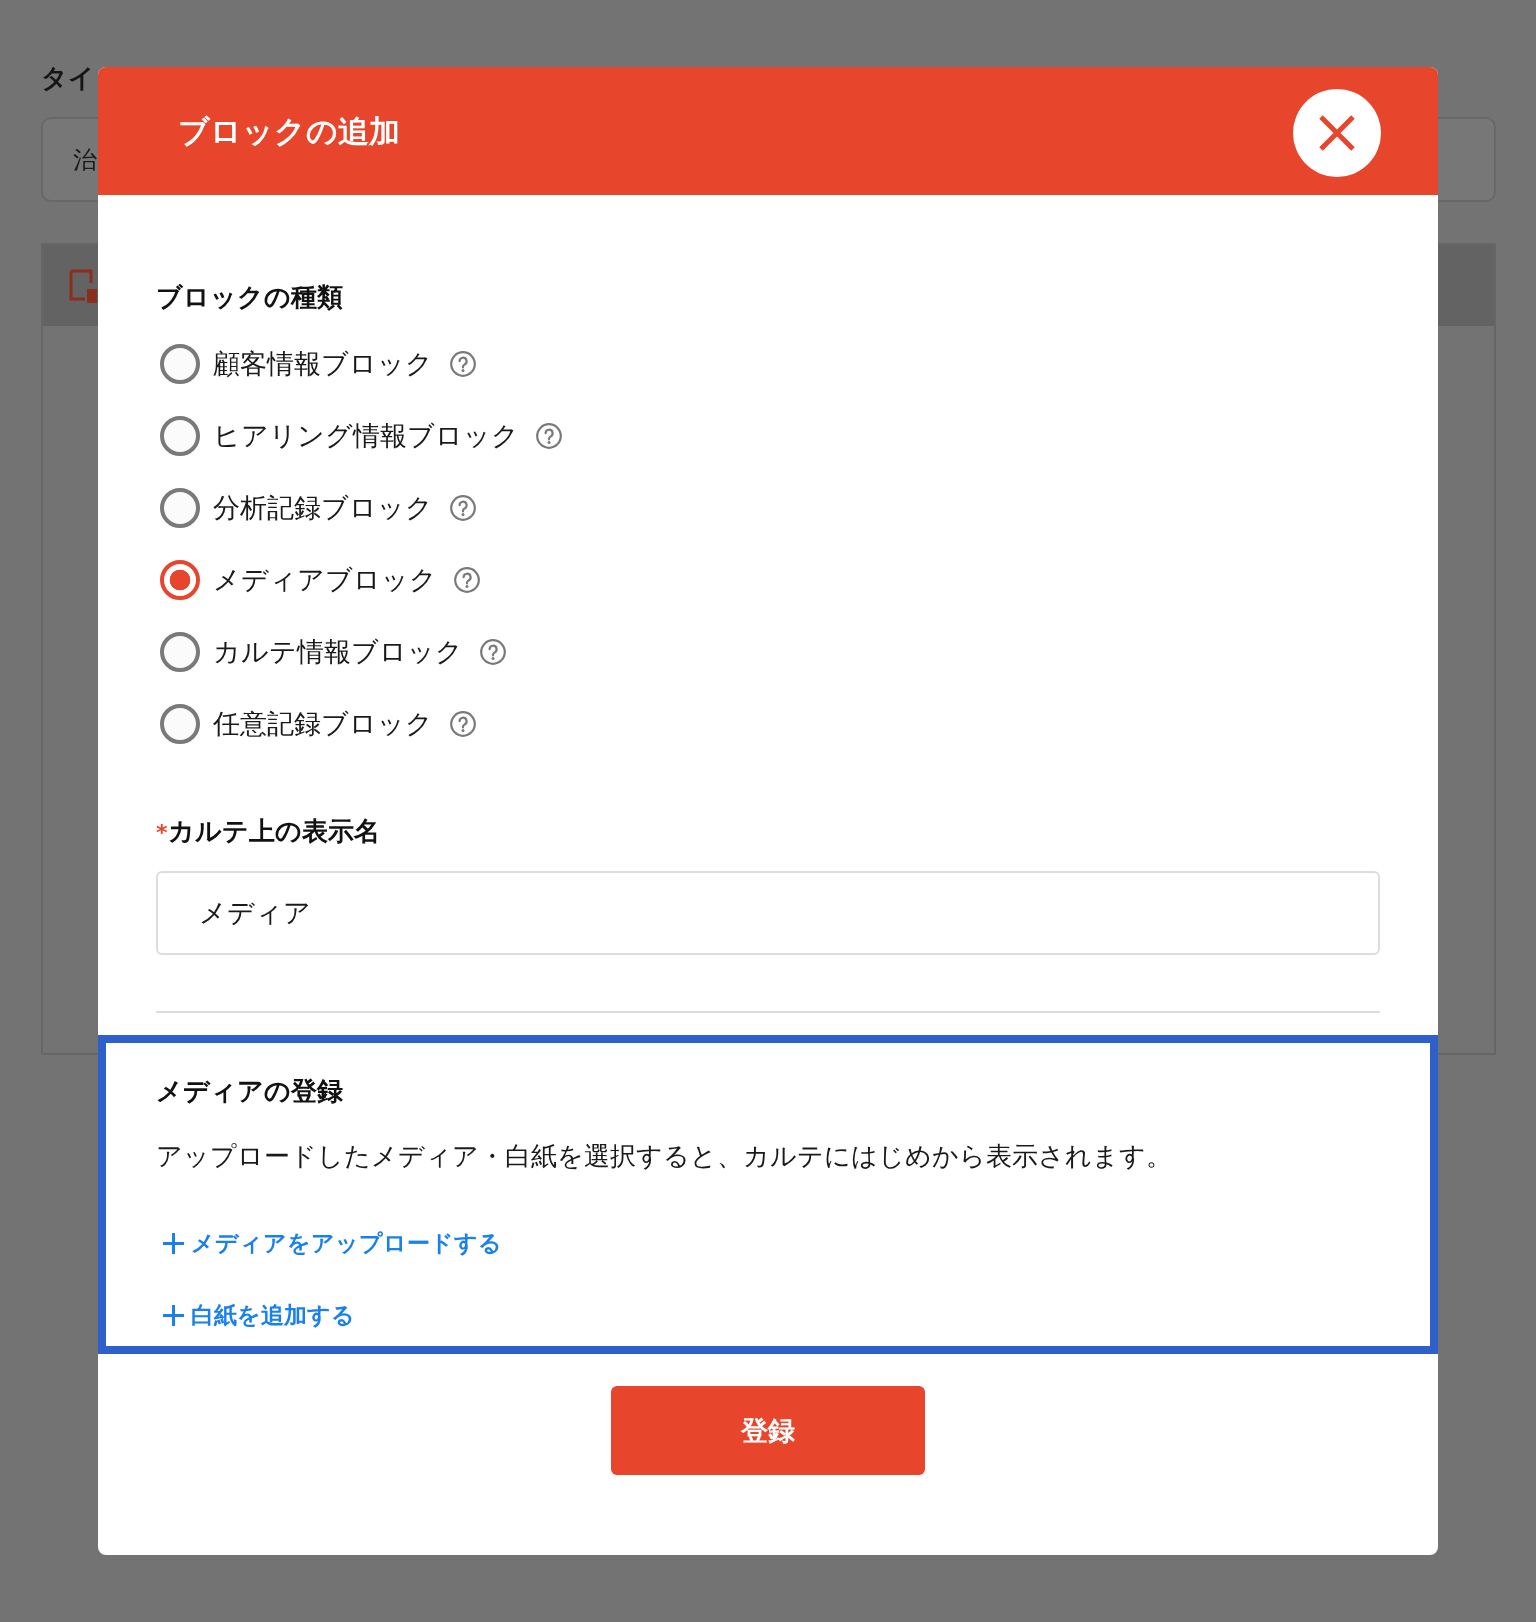 The width and height of the screenshot is (1536, 1622). What do you see at coordinates (273, 831) in the screenshot?
I see `field-label: カルテ上の表示名` at bounding box center [273, 831].